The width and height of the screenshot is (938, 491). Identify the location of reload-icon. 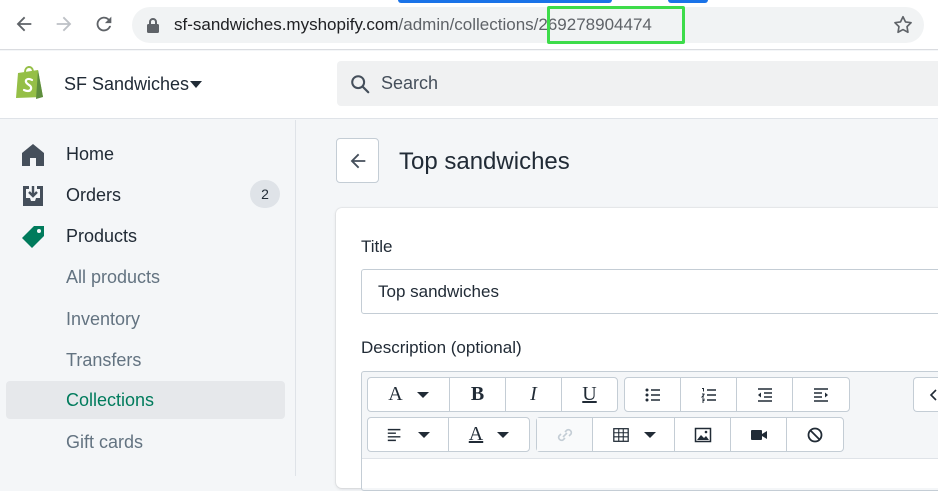
(104, 24).